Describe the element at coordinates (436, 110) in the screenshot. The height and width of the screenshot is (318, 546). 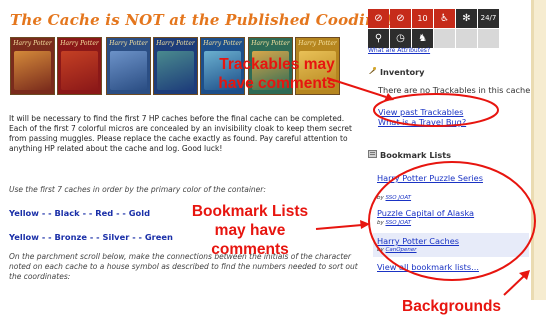
I see `trackables-highlight-ellipse` at that location.